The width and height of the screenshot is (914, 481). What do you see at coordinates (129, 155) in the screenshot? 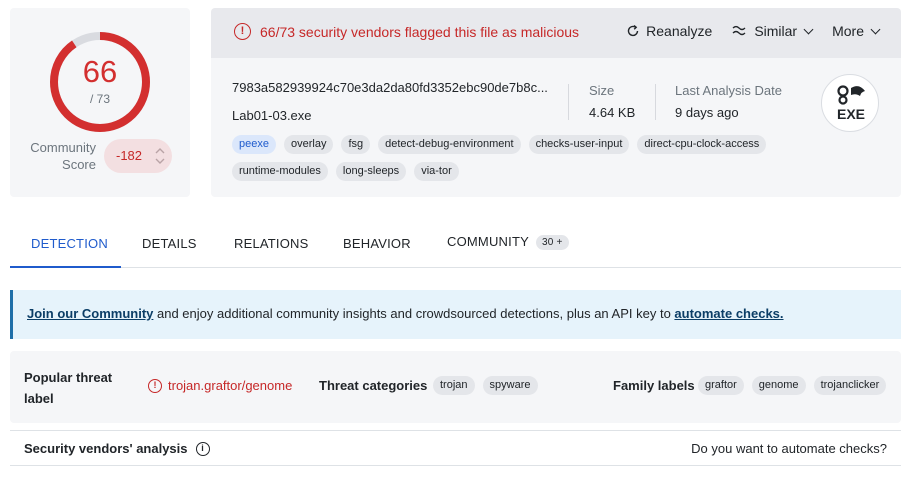
I see `community-score-value: -182` at bounding box center [129, 155].